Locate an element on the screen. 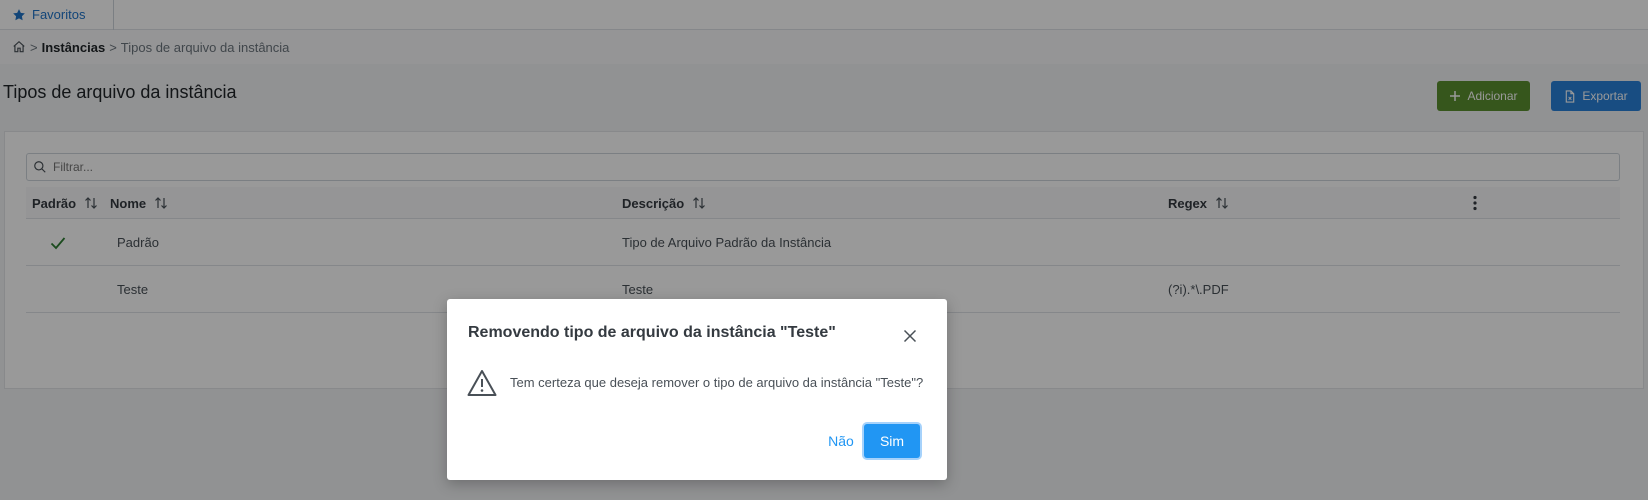  close-icon is located at coordinates (910, 336).